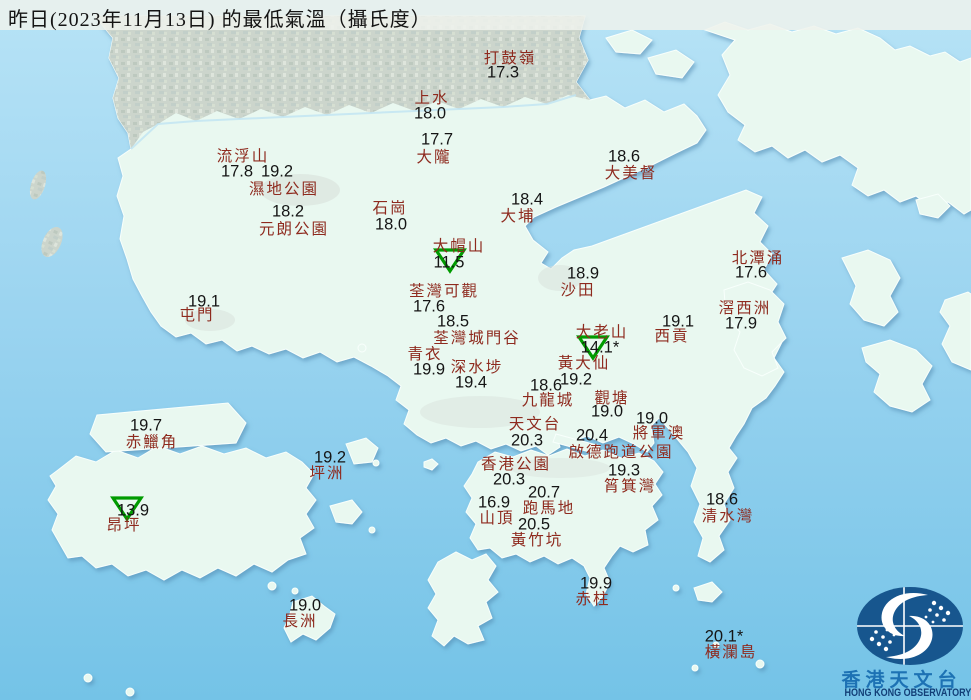 The height and width of the screenshot is (700, 971). Describe the element at coordinates (220, 20) in the screenshot. I see `map-title: 昨日(2023年11月13日) 的最低氣溫（攝氏度）` at that location.